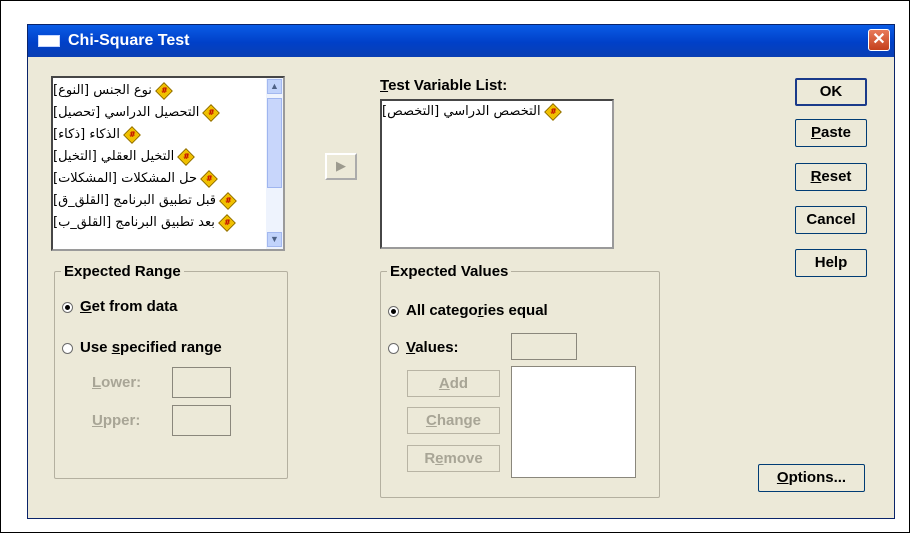 The image size is (910, 533). I want to click on list-item: #قبل تطبيق البرنامج [القلق_ق], so click(159, 201).